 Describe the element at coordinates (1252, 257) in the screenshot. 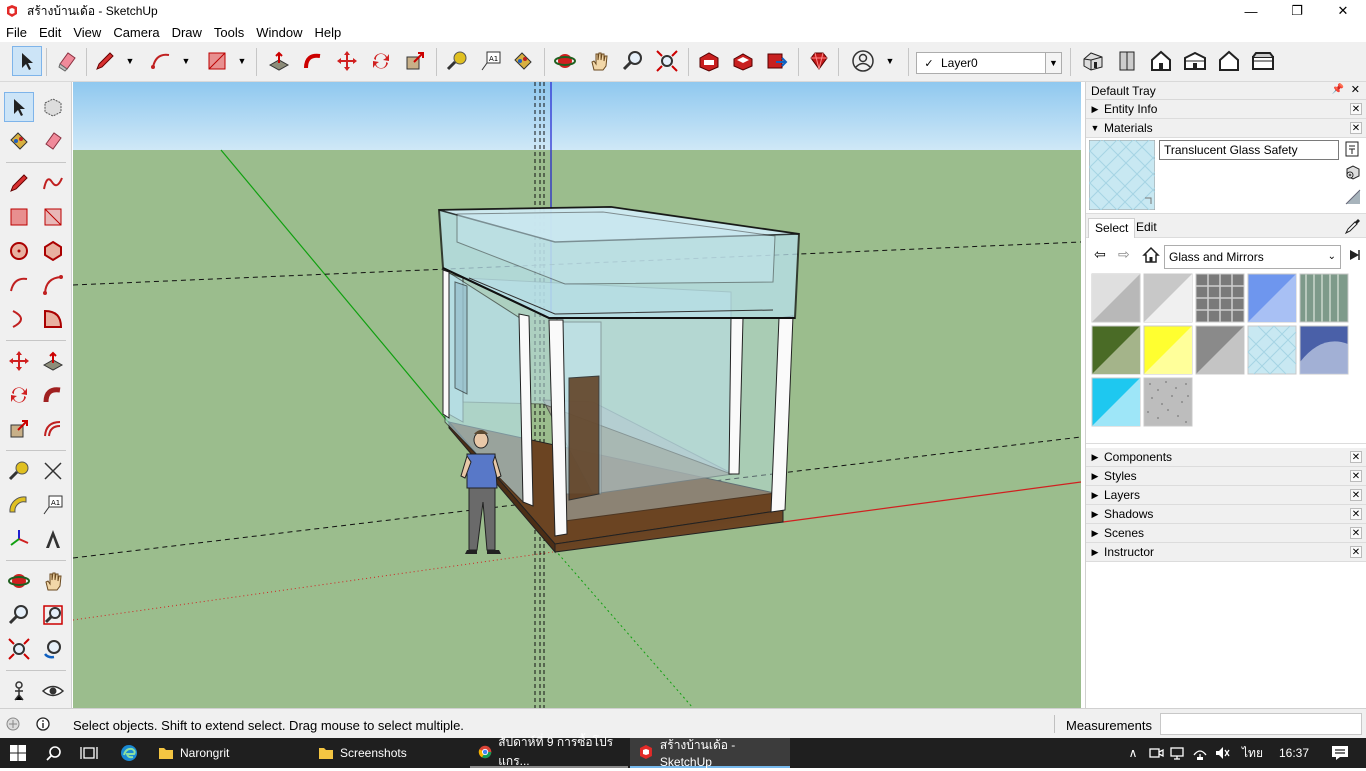

I see `material-library-select: Glass and Mirrors ⌄` at that location.